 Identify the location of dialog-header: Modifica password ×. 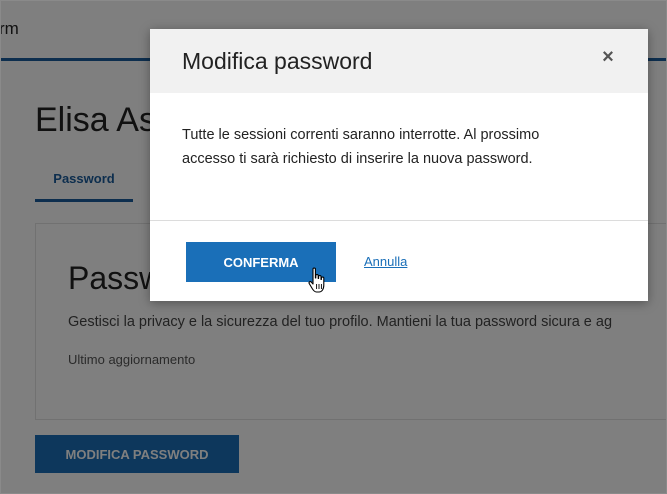
(399, 61).